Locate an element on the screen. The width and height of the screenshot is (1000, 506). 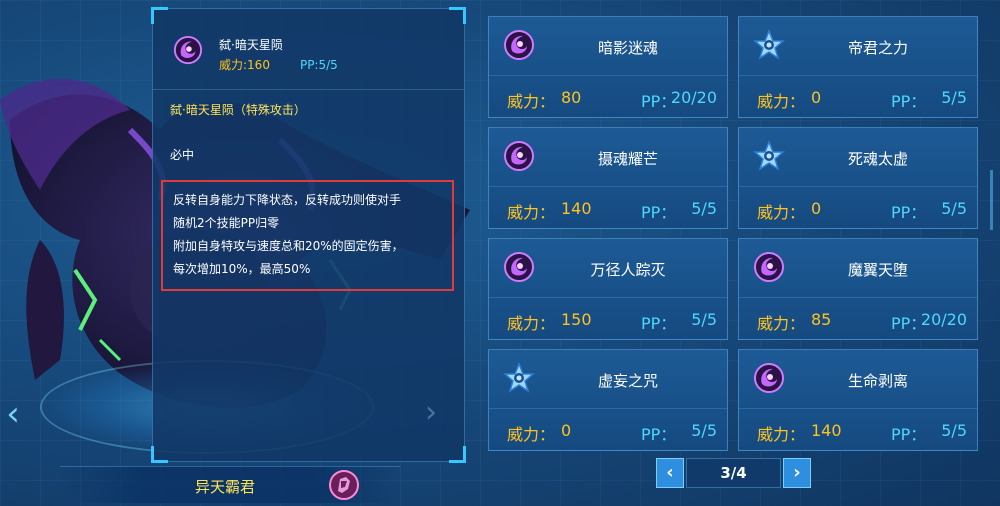
element-type-icon is located at coordinates (344, 485).